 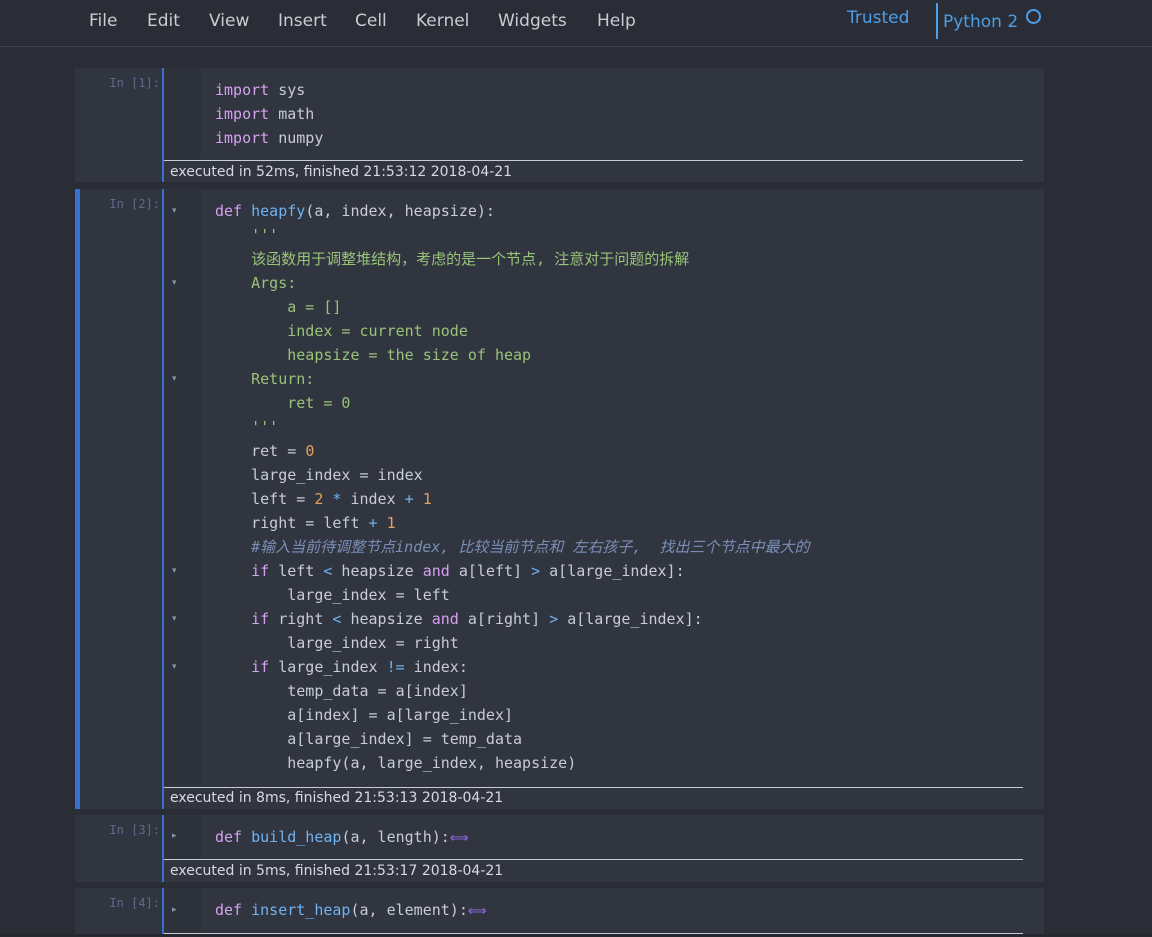 I want to click on code-editor: def build_heap(a, length):⟺, so click(x=341, y=838).